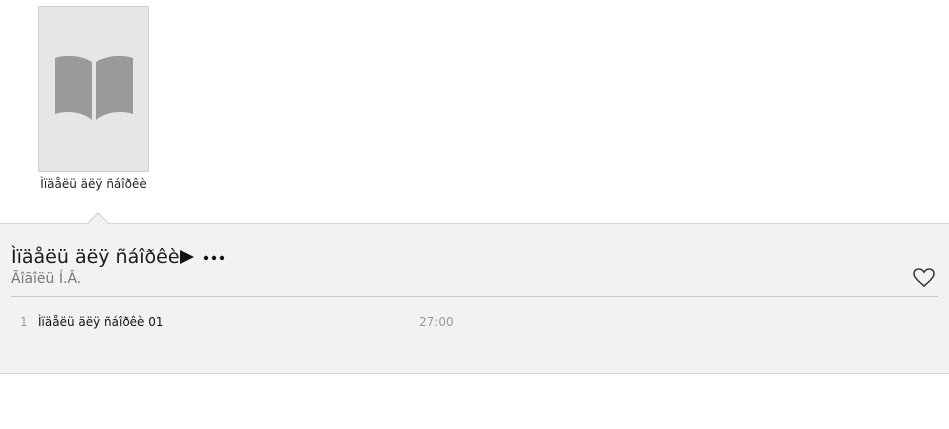 Image resolution: width=949 pixels, height=429 pixels. I want to click on track-duration: 27:00, so click(436, 322).